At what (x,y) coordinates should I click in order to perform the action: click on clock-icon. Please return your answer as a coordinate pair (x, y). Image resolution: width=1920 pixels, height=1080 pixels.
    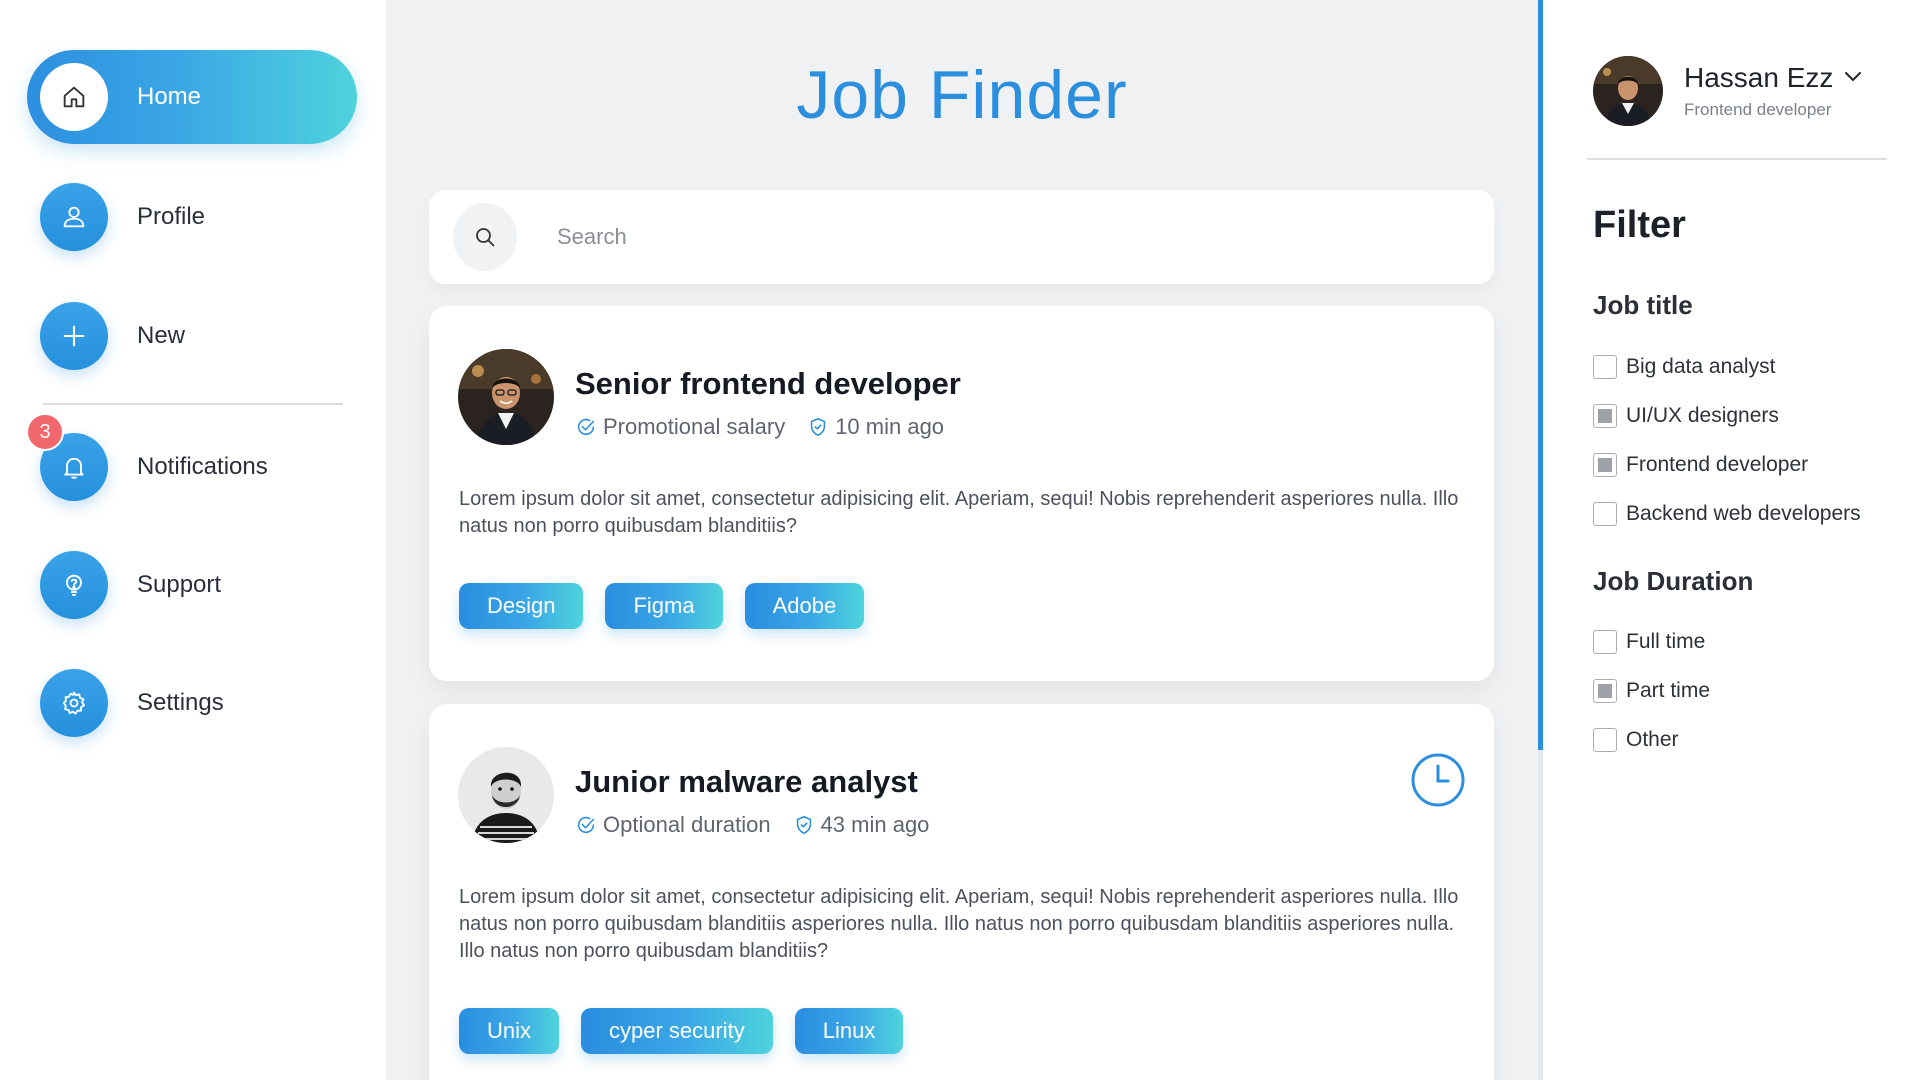
    Looking at the image, I should click on (1438, 780).